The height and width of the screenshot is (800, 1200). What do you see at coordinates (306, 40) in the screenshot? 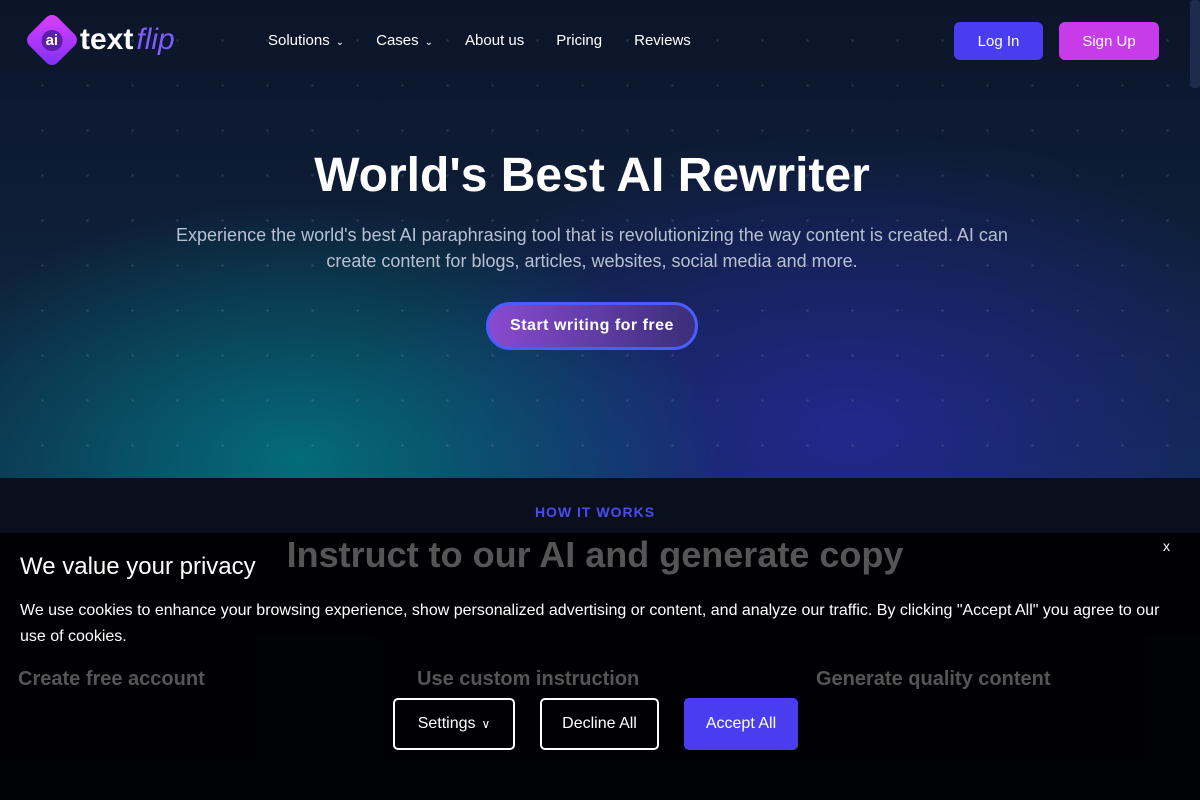
I see `nav-solutions: Solutions ⌄` at bounding box center [306, 40].